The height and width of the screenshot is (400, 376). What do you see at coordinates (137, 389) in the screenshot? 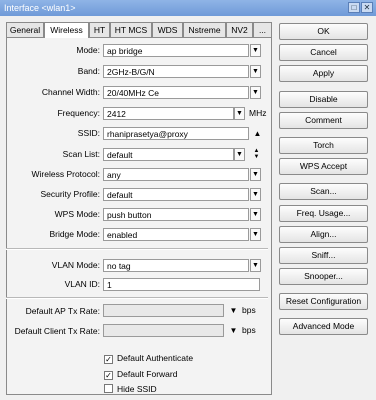
I see `checkbox-label: Hide SSID` at bounding box center [137, 389].